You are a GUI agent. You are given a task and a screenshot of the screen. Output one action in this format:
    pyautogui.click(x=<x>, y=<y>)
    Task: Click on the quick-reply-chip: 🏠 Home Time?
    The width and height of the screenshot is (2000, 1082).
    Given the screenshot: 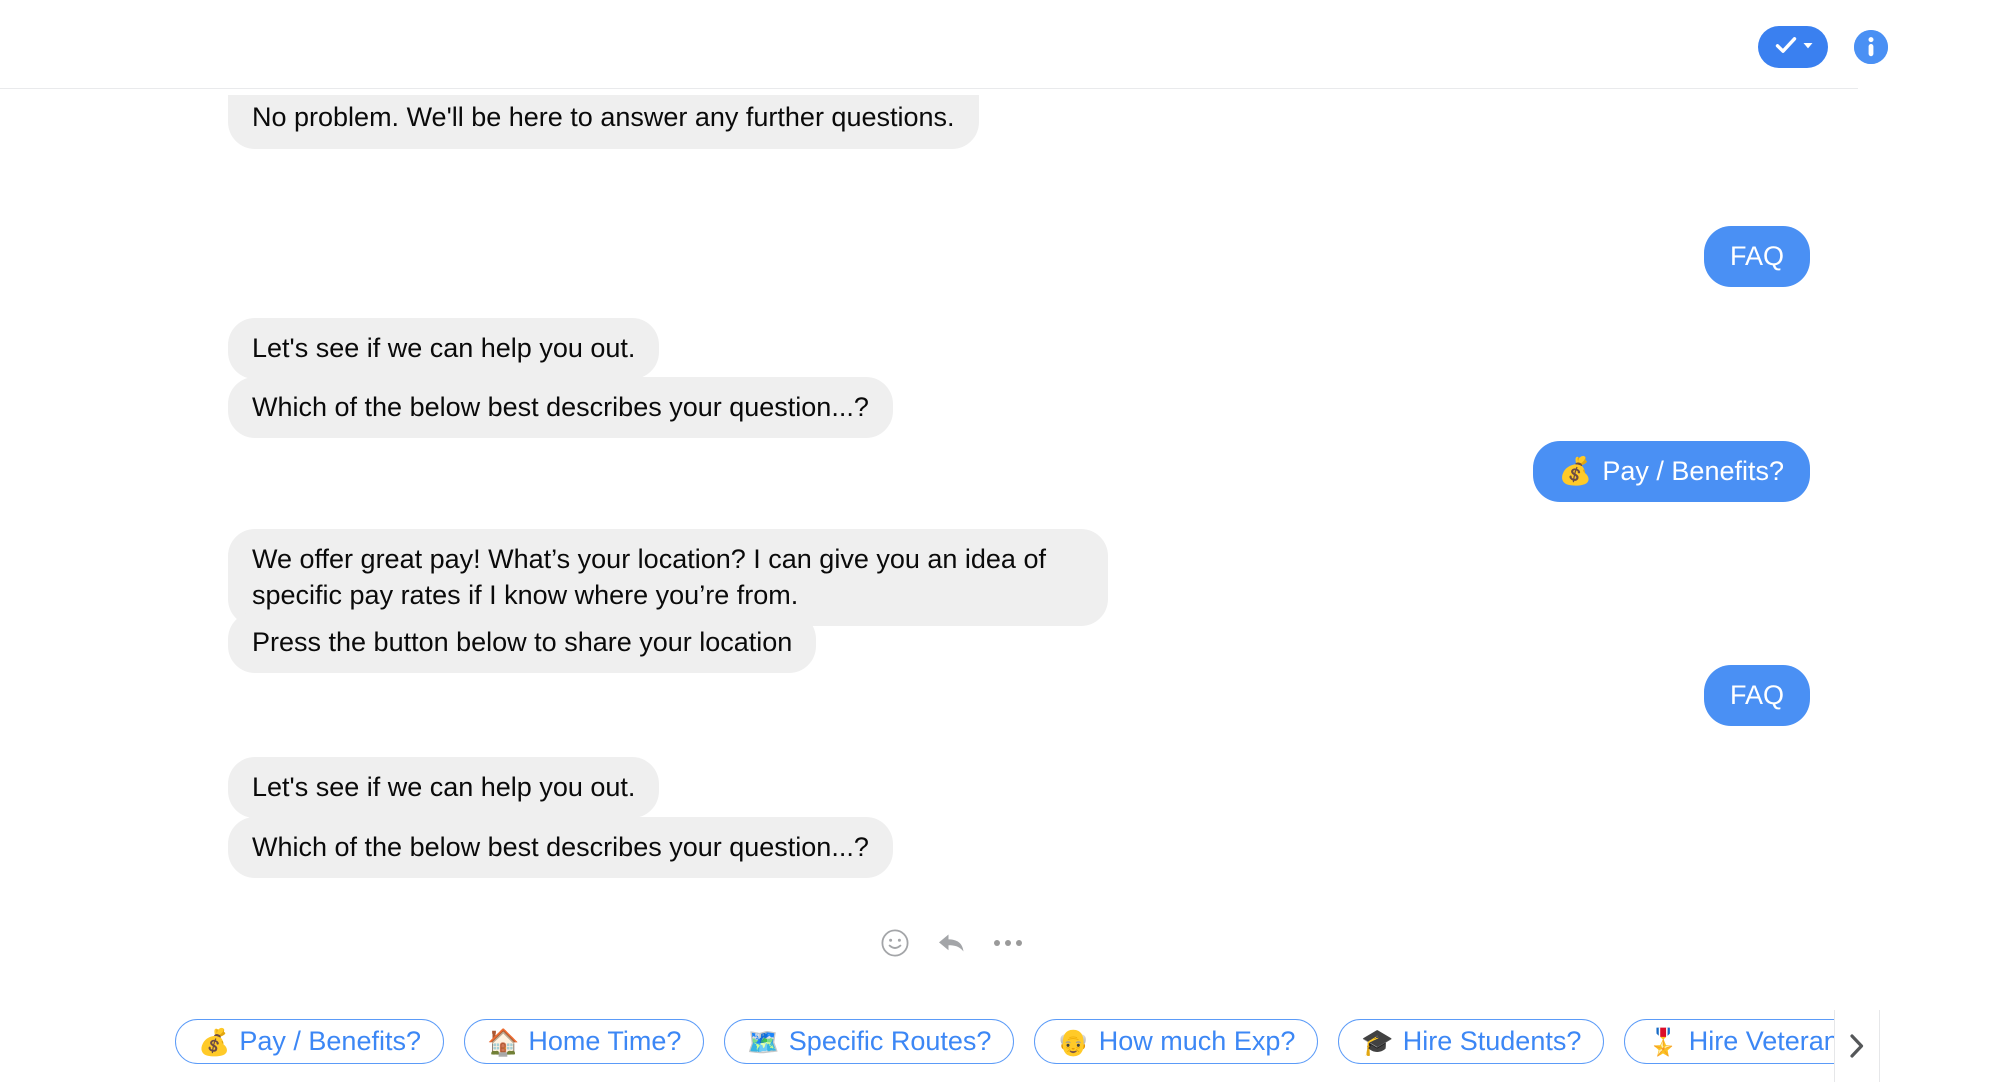 What is the action you would take?
    pyautogui.click(x=584, y=1041)
    